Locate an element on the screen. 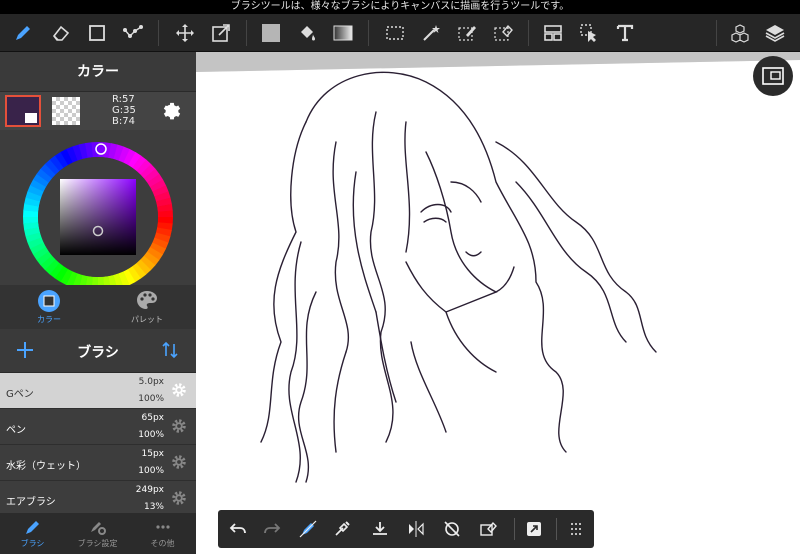 The width and height of the screenshot is (800, 554). navigator-icon is located at coordinates (773, 76).